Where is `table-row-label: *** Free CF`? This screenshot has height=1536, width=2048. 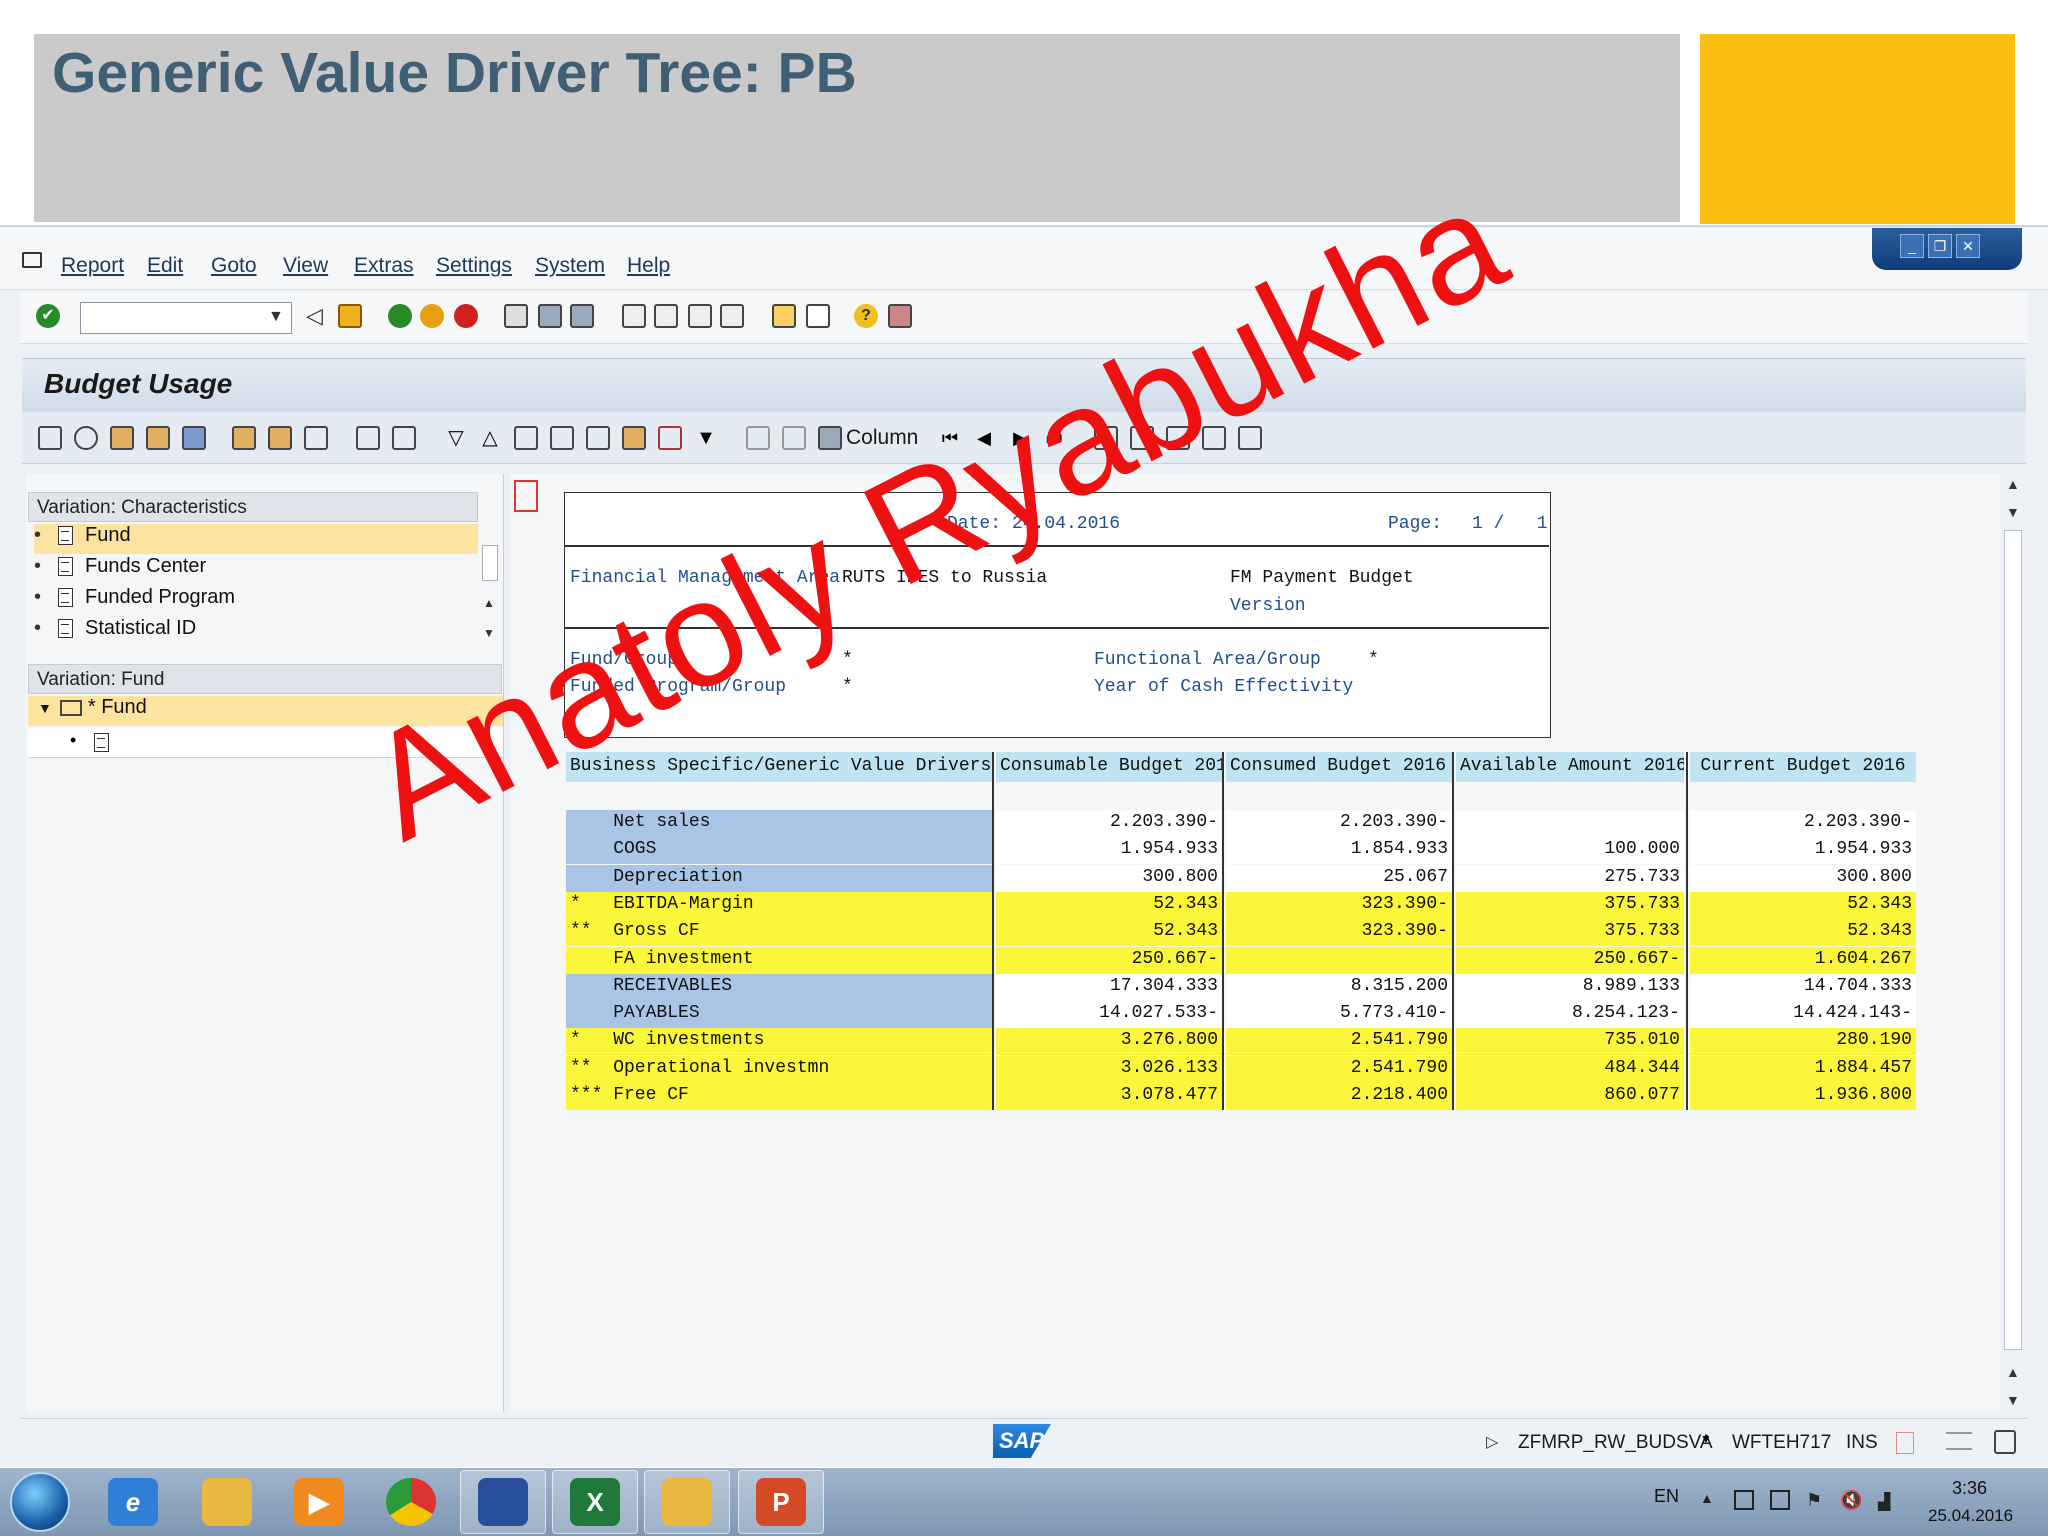
table-row-label: *** Free CF is located at coordinates (779, 1096).